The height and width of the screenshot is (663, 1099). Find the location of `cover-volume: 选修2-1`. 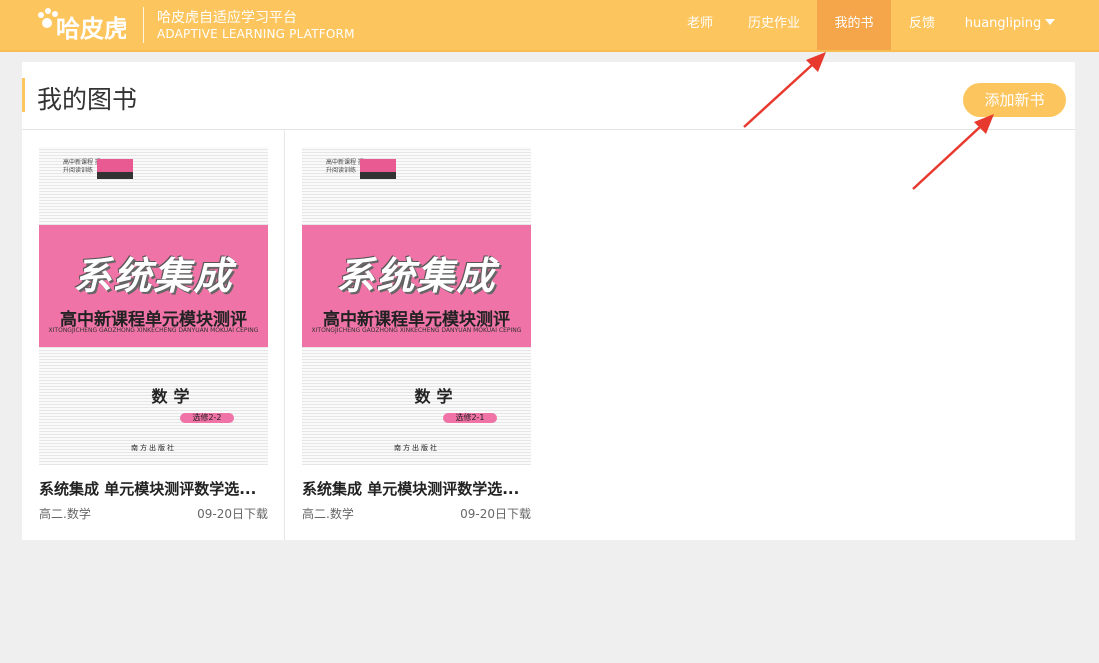

cover-volume: 选修2-1 is located at coordinates (470, 418).